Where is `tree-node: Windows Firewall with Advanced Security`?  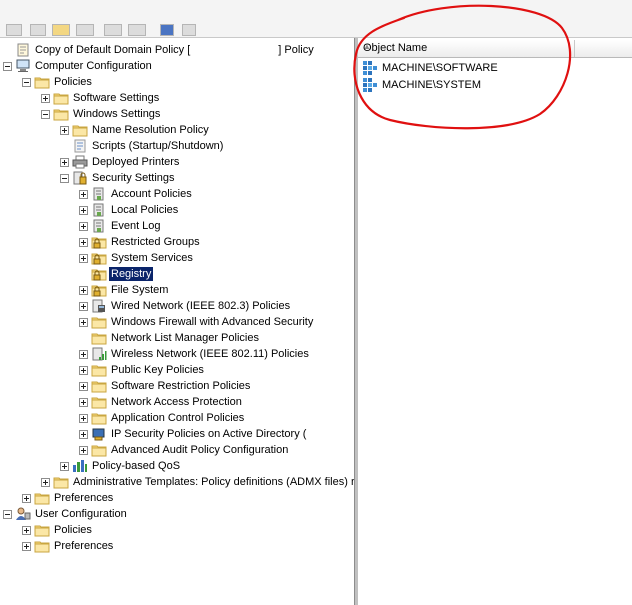 tree-node: Windows Firewall with Advanced Security is located at coordinates (215, 322).